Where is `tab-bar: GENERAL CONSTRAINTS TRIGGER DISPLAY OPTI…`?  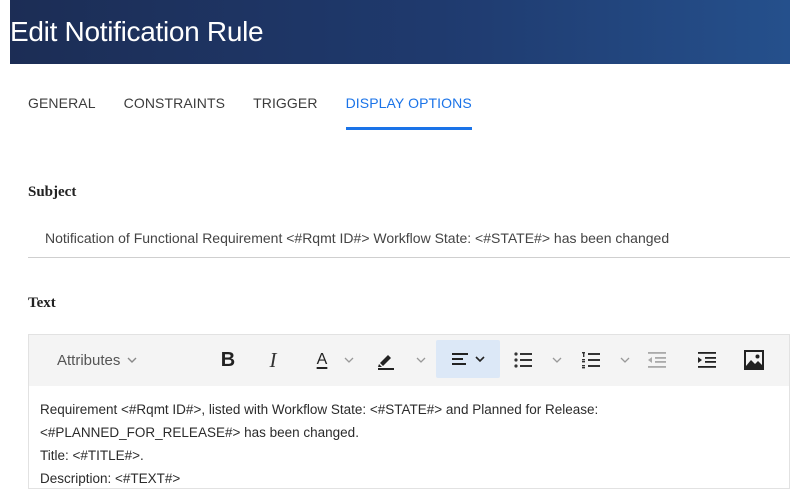
tab-bar: GENERAL CONSTRAINTS TRIGGER DISPLAY OPTI… is located at coordinates (264, 107).